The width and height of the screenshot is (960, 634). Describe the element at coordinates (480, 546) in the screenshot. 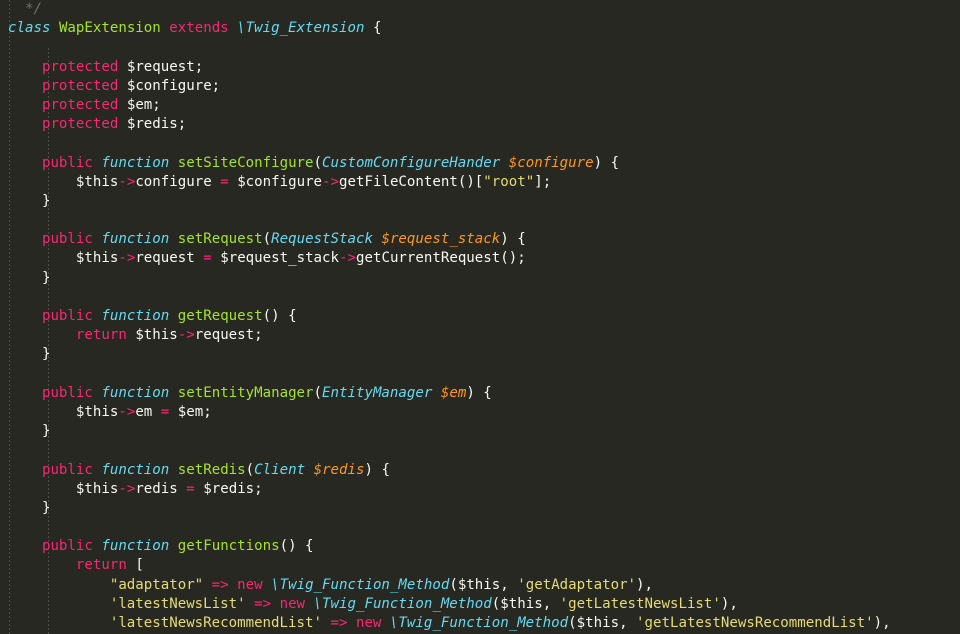

I see `code-line: public function getFunctions() {` at that location.